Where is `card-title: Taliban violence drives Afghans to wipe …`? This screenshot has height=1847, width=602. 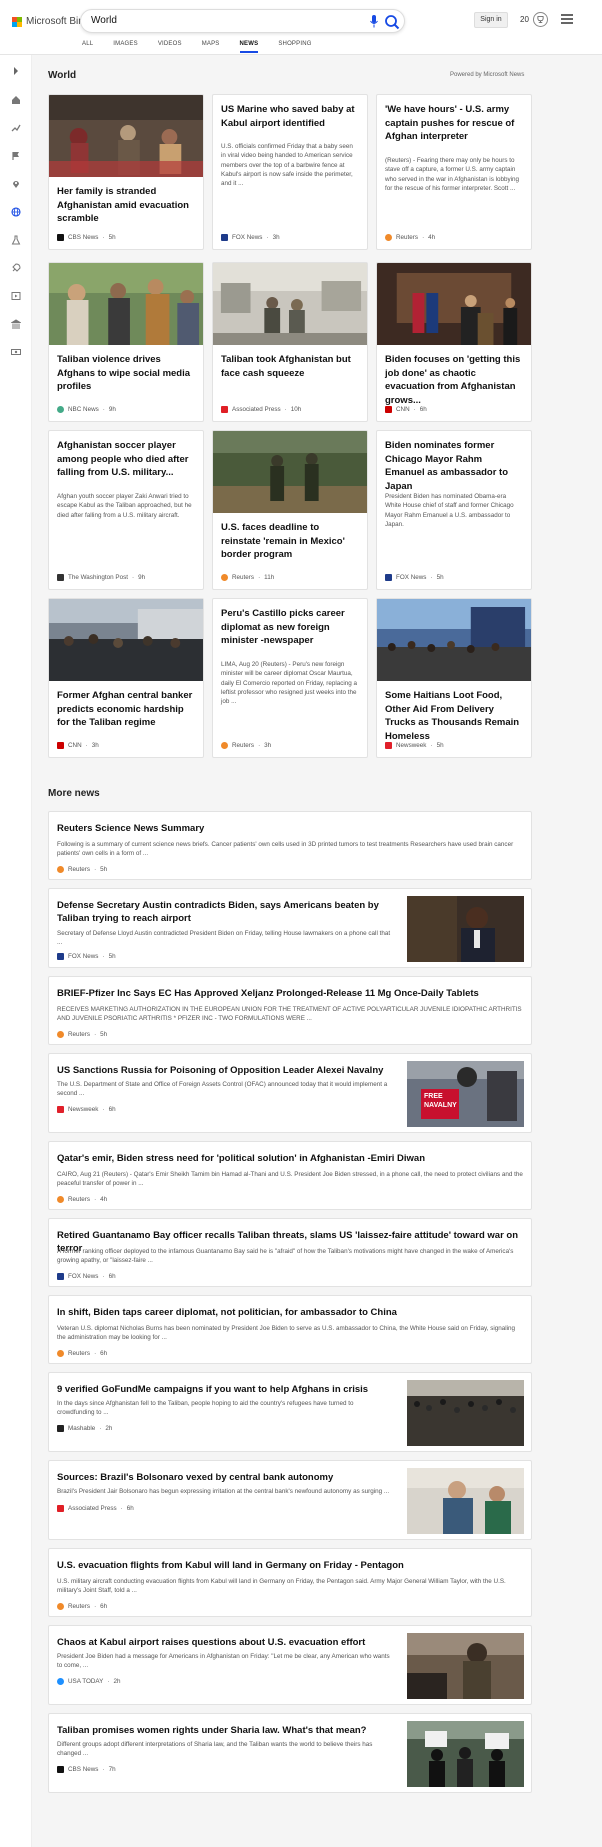 card-title: Taliban violence drives Afghans to wipe … is located at coordinates (126, 373).